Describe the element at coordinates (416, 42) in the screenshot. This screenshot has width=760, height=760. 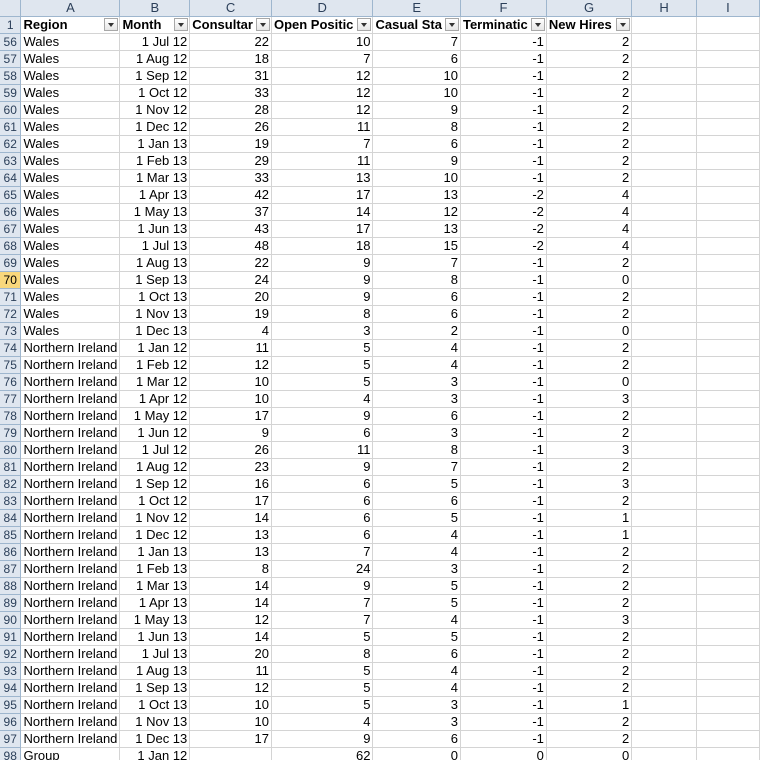
I see `cell-e: 7` at that location.